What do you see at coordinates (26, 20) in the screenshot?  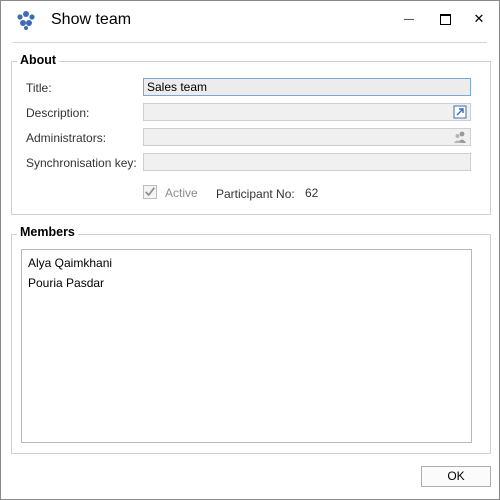 I see `team-icon` at bounding box center [26, 20].